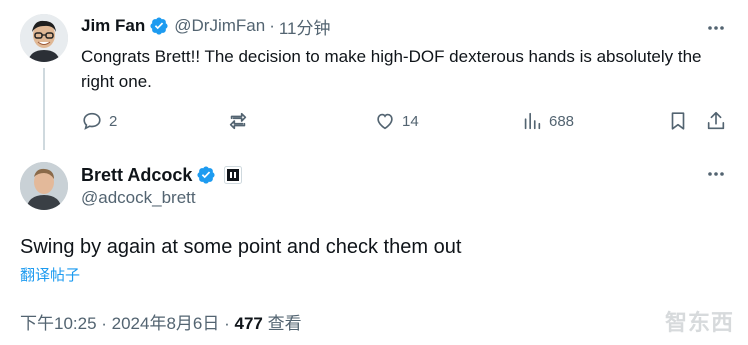 The image size is (748, 345). What do you see at coordinates (282, 323) in the screenshot?
I see `views-label: 查看` at bounding box center [282, 323].